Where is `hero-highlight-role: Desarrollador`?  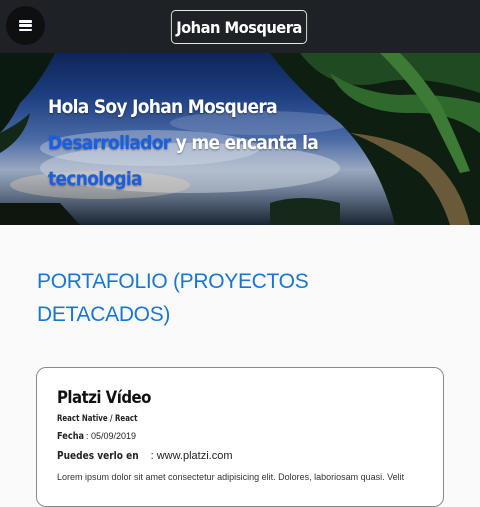 hero-highlight-role: Desarrollador is located at coordinates (109, 143).